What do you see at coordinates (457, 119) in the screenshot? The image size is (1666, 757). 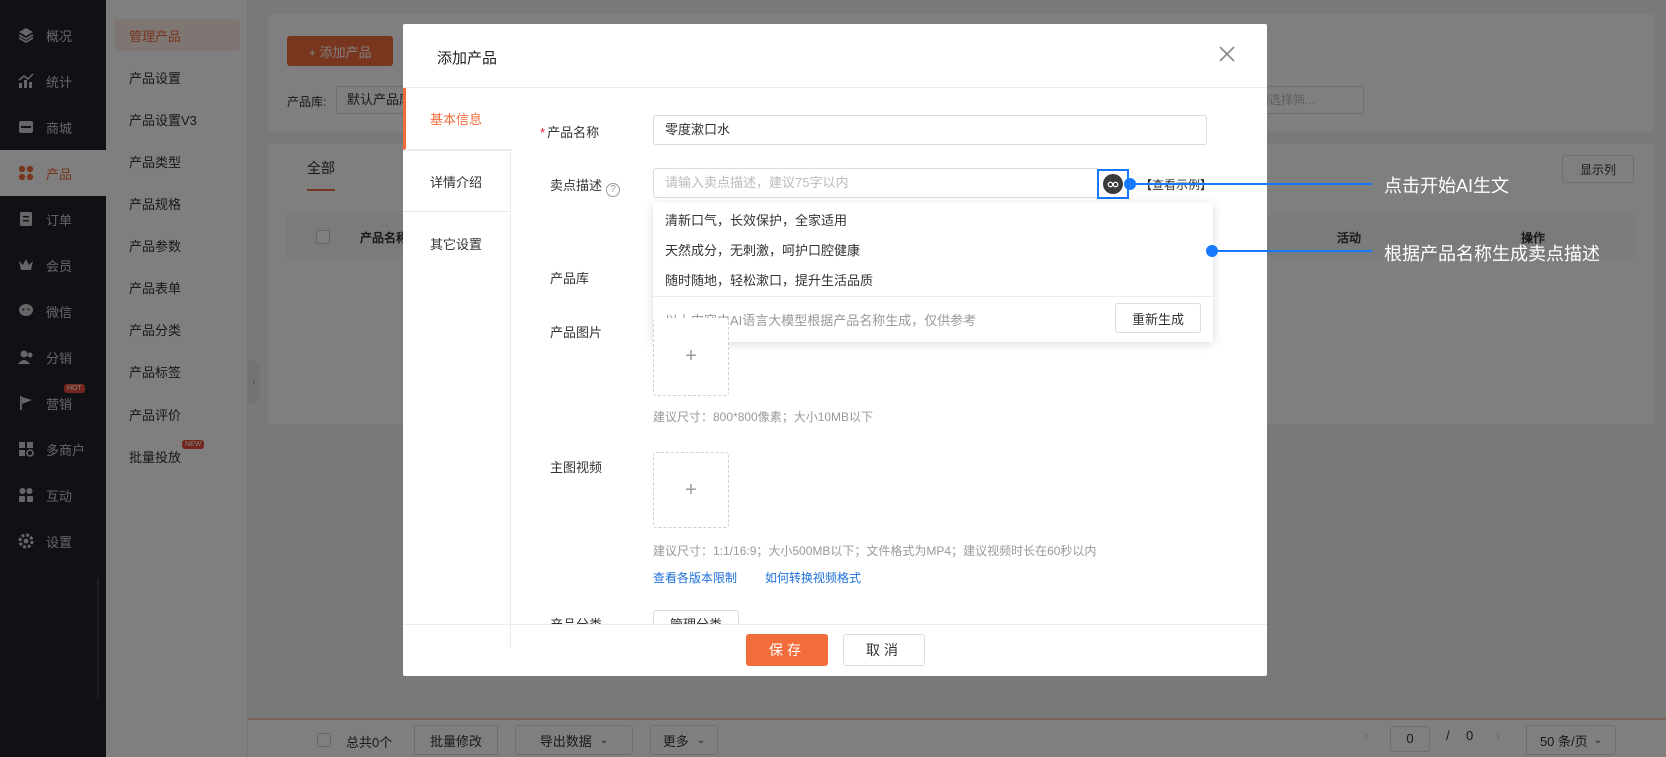 I see `tab-basic-info: 基本信息` at bounding box center [457, 119].